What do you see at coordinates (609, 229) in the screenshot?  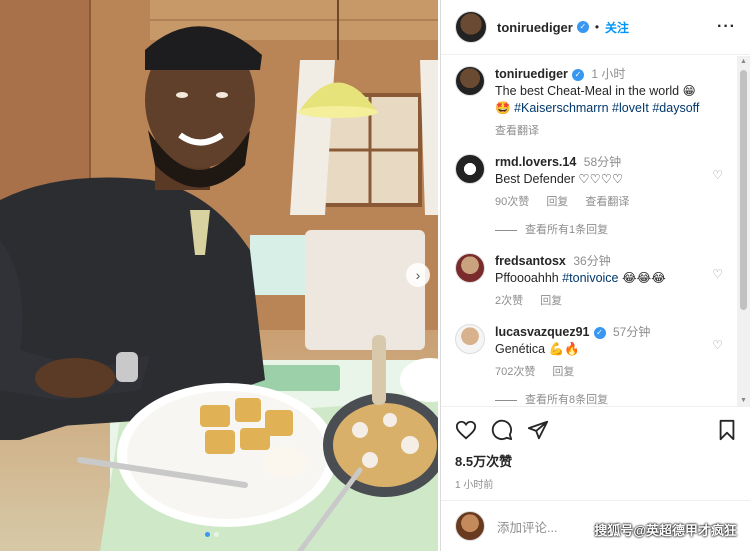 I see `view-replies-link: 查看所有1条回复` at bounding box center [609, 229].